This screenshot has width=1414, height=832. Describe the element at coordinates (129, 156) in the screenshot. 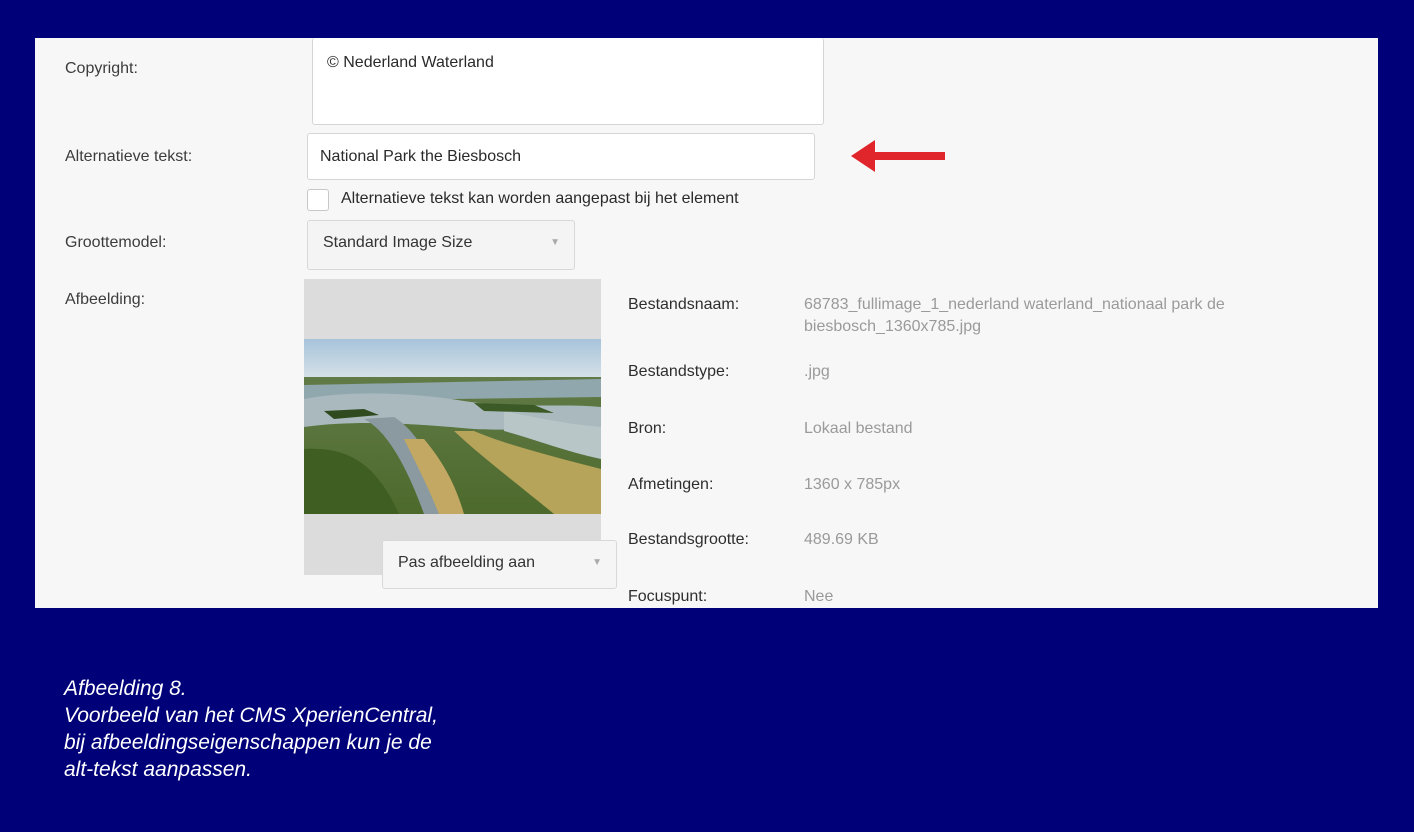

I see `alt-text-label: Alternatieve tekst:` at that location.